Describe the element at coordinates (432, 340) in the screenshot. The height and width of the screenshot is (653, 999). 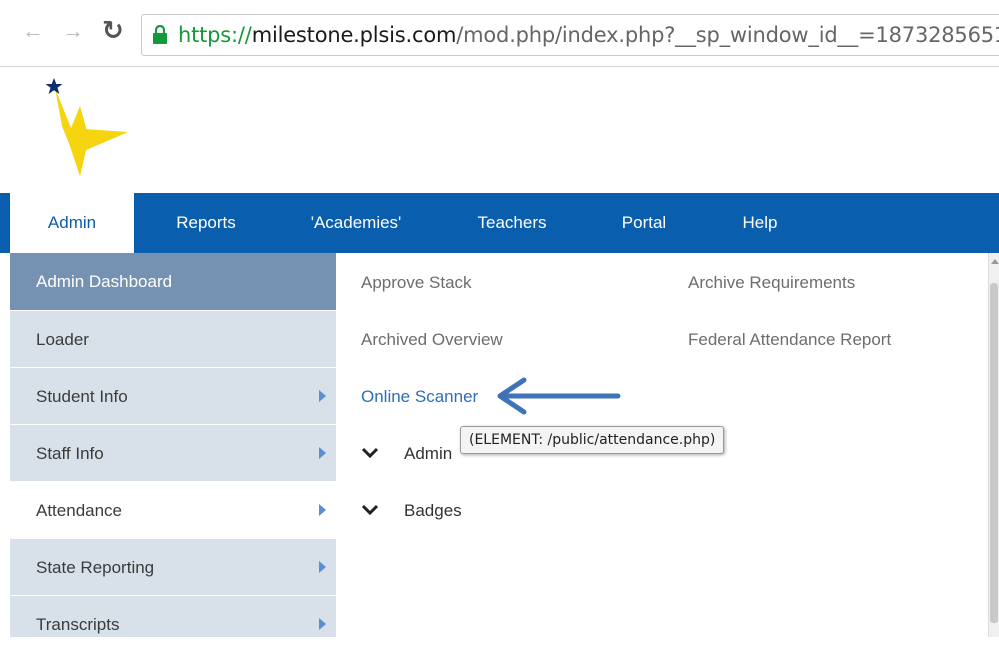
I see `link-archived-overview: Archived Overview` at that location.